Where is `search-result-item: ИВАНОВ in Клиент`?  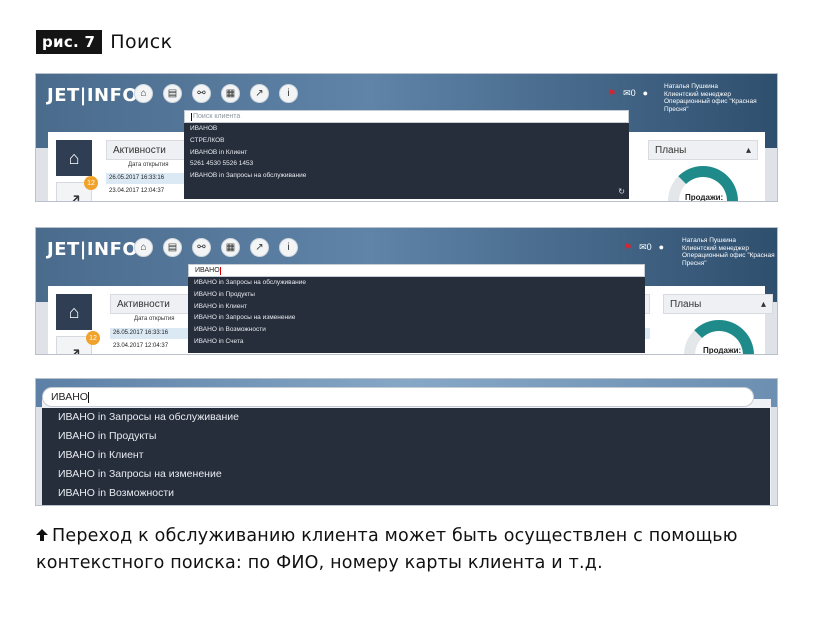
search-result-item: ИВАНОВ in Клиент is located at coordinates (406, 153).